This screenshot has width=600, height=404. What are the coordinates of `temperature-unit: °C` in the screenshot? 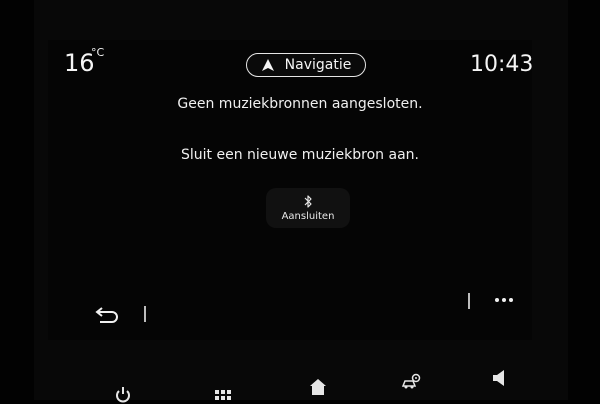 It's located at (98, 52).